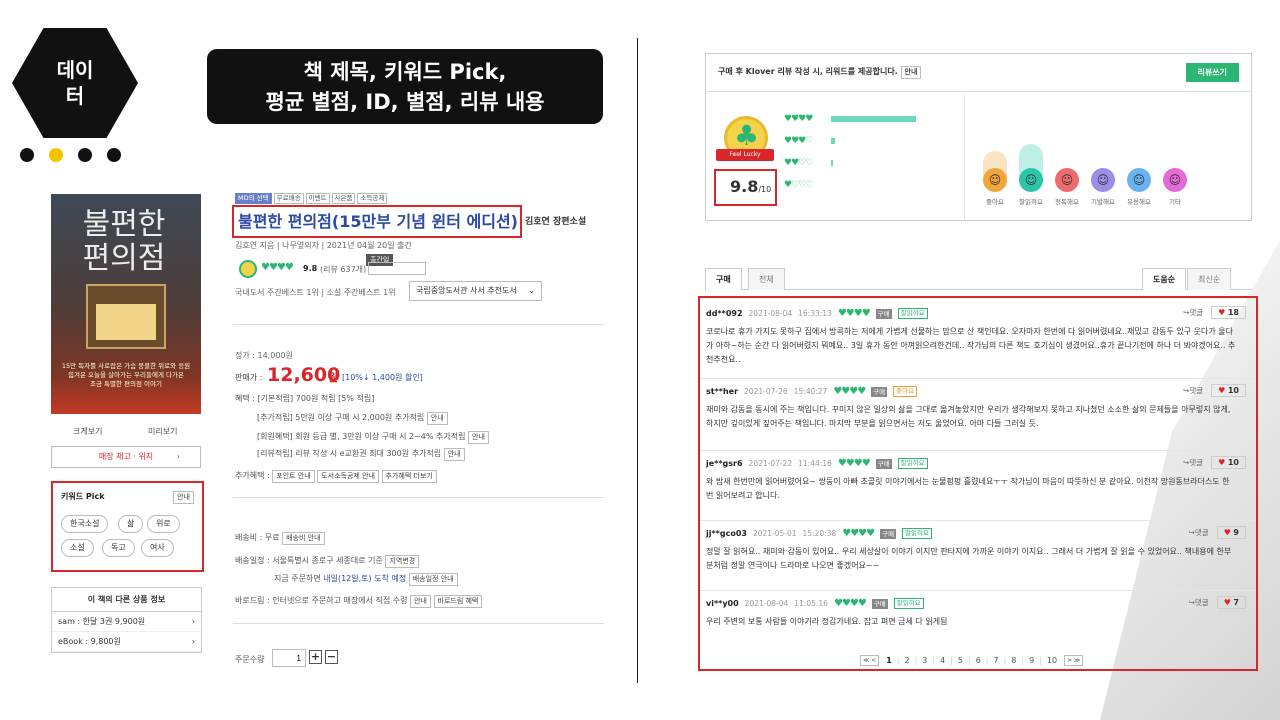  I want to click on review-time: 15:40:27, so click(810, 391).